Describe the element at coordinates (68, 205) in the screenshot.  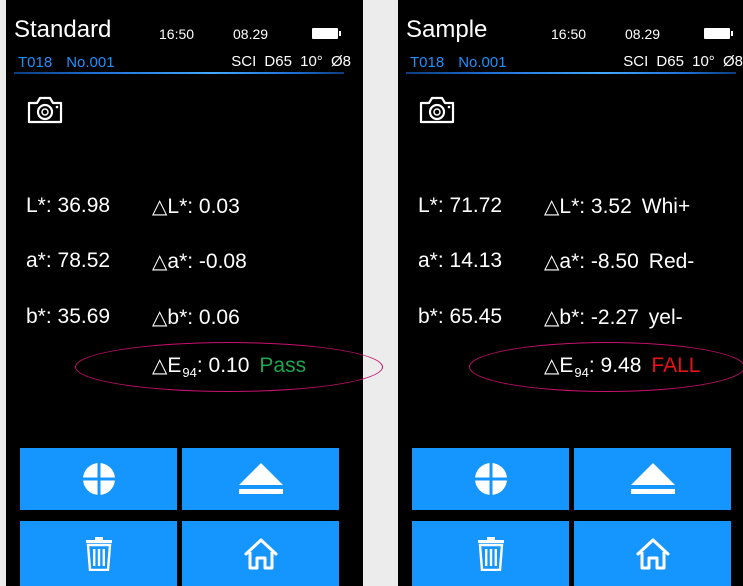
I see `L-value: L*: 36.98` at that location.